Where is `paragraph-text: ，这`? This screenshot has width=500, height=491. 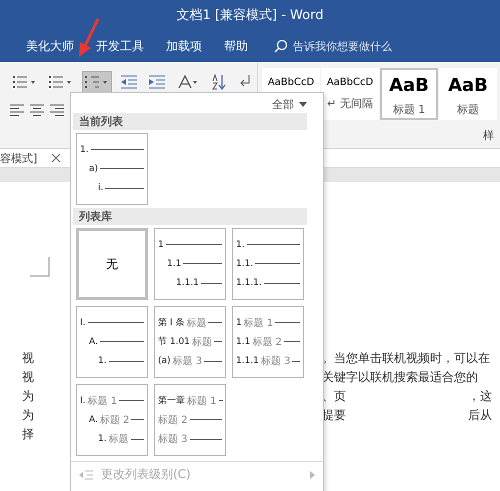
paragraph-text: ，这 is located at coordinates (480, 396).